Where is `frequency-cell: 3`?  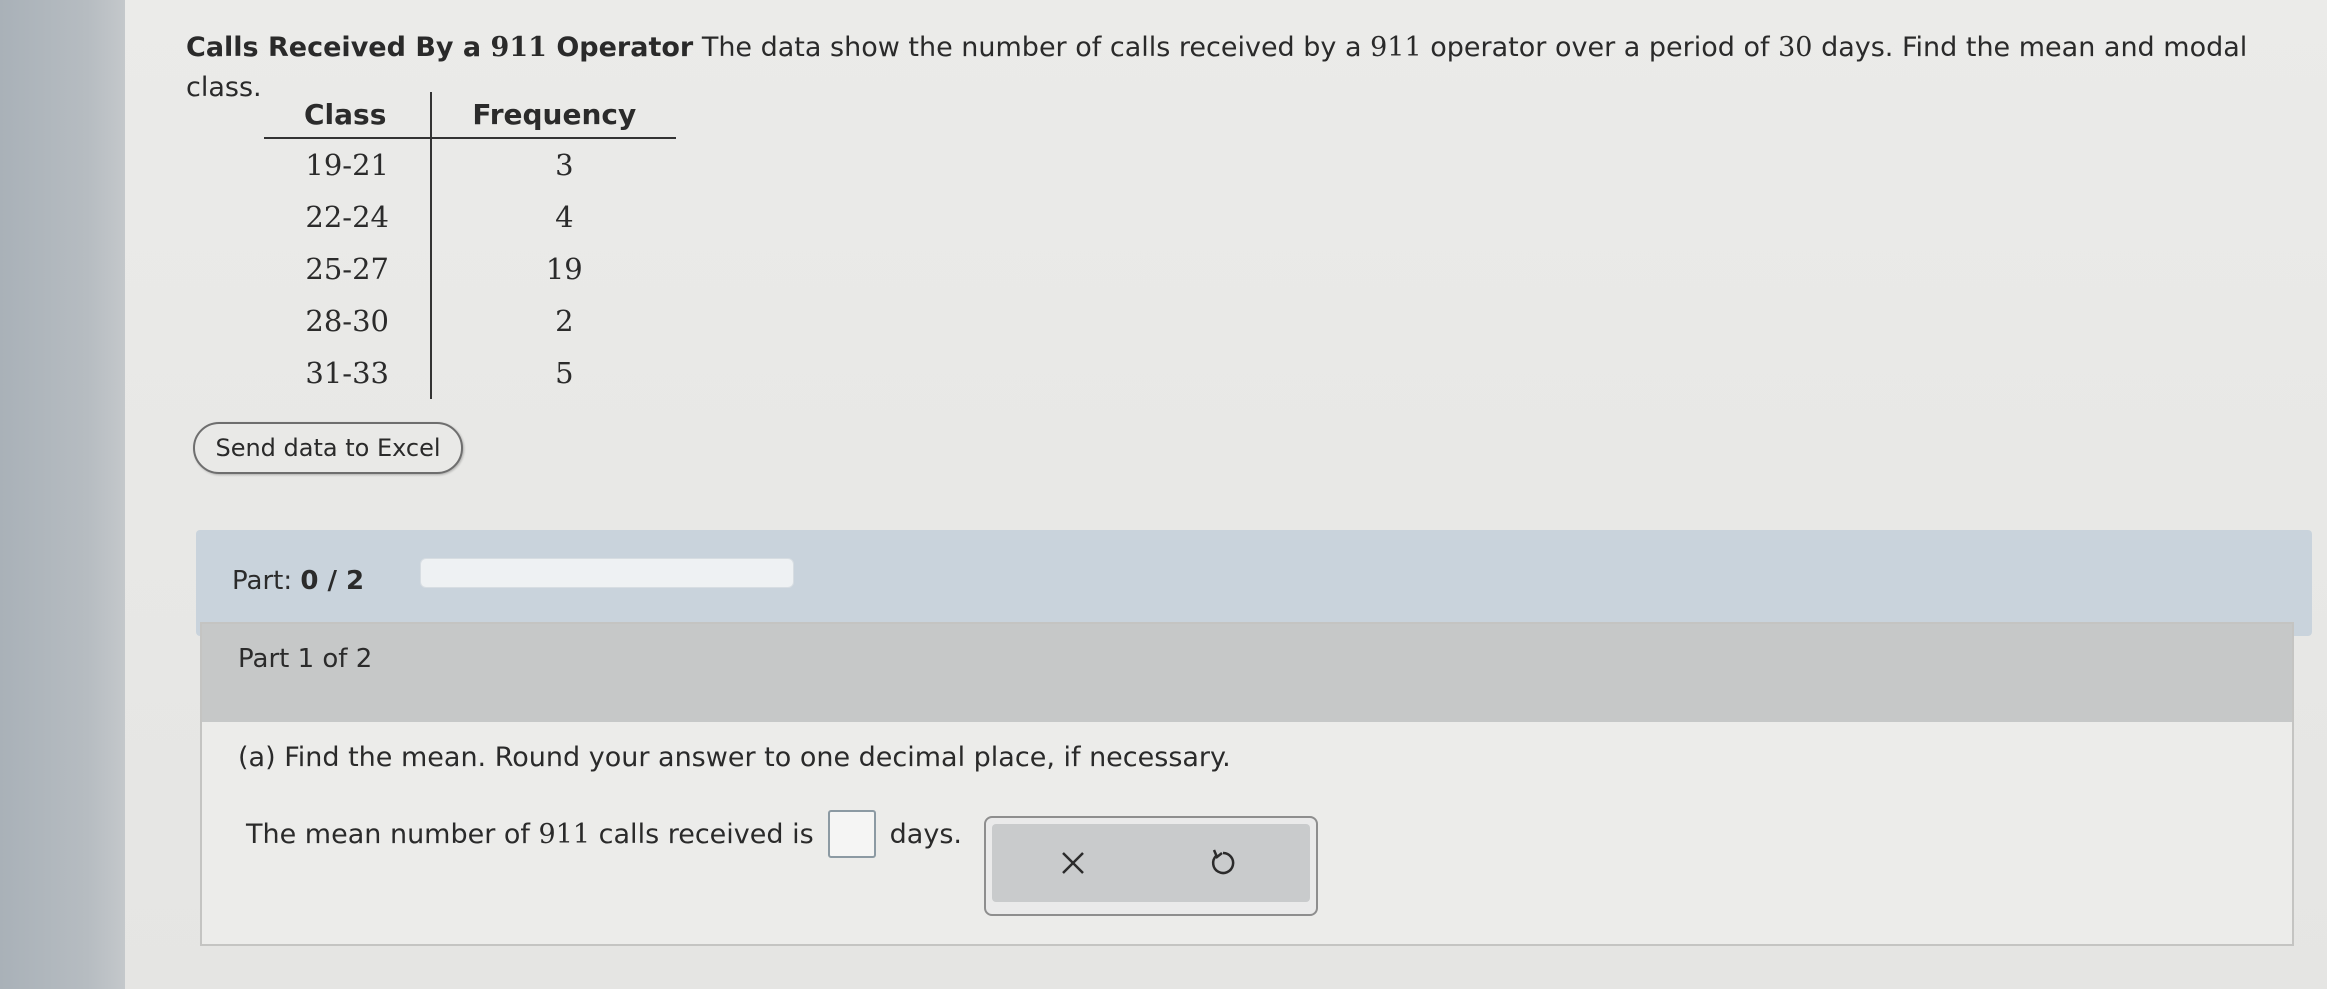
frequency-cell: 3 is located at coordinates (564, 165).